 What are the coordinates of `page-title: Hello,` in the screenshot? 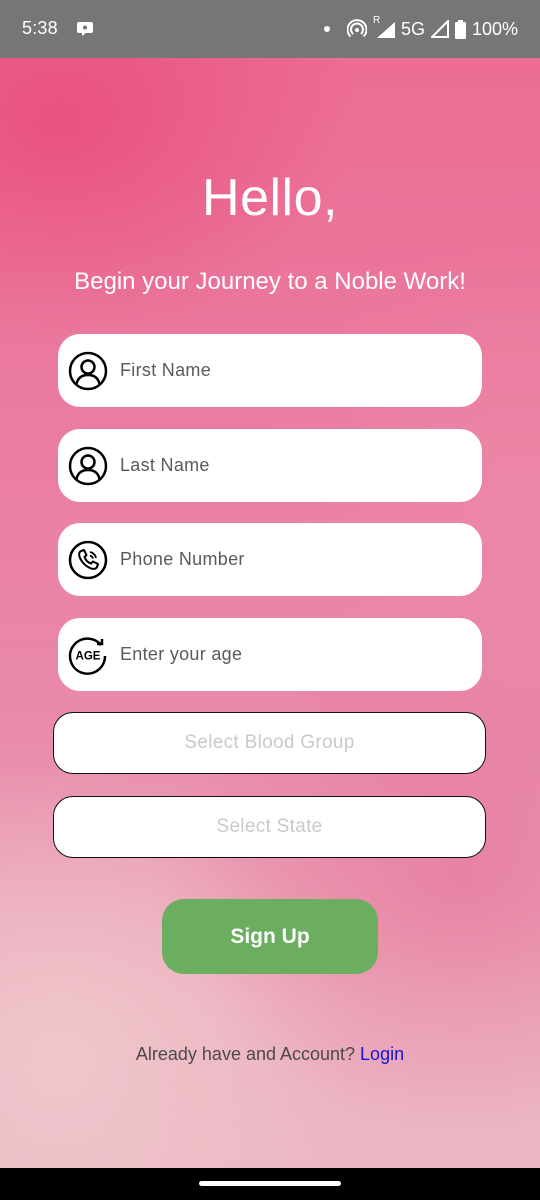 It's located at (270, 198).